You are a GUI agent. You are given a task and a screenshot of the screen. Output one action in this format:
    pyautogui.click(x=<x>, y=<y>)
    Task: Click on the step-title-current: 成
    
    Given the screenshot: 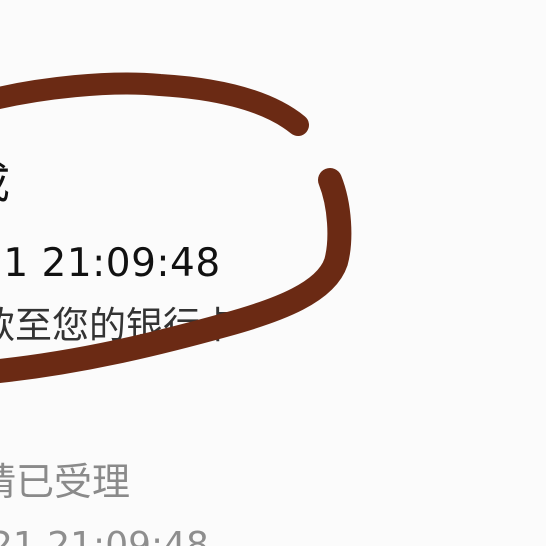 What is the action you would take?
    pyautogui.click(x=5, y=184)
    